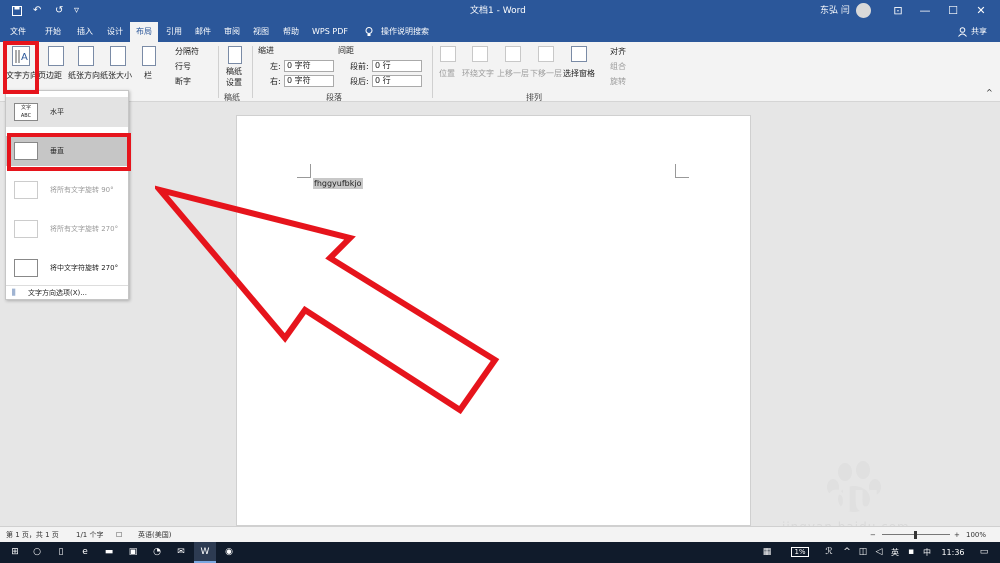  I want to click on tab-file: 文件, so click(18, 32).